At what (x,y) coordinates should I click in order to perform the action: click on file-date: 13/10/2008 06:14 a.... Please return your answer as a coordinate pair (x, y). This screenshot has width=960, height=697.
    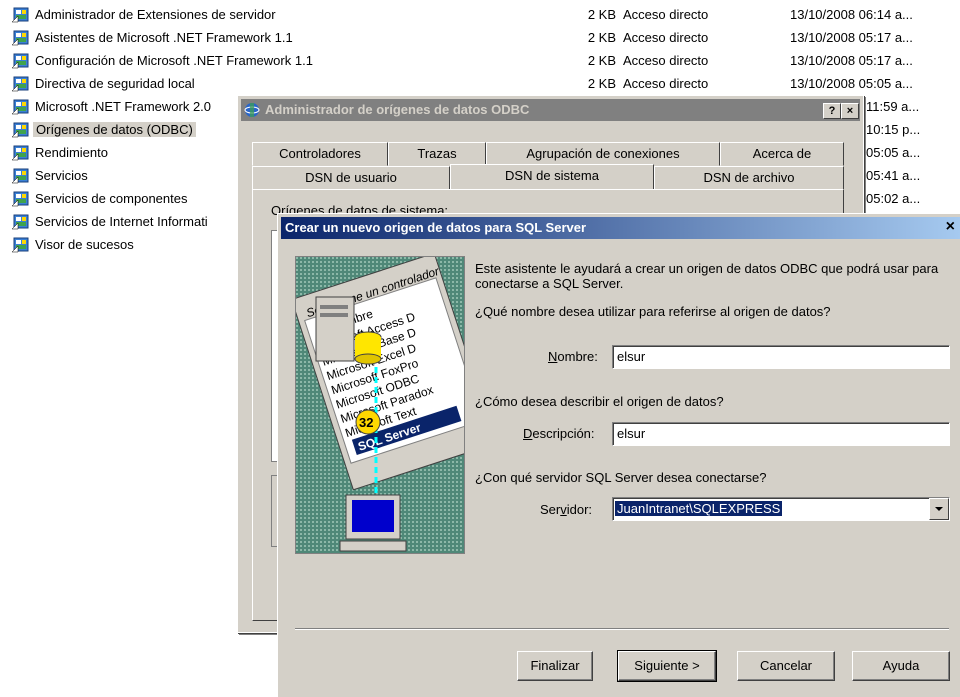
    Looking at the image, I should click on (851, 14).